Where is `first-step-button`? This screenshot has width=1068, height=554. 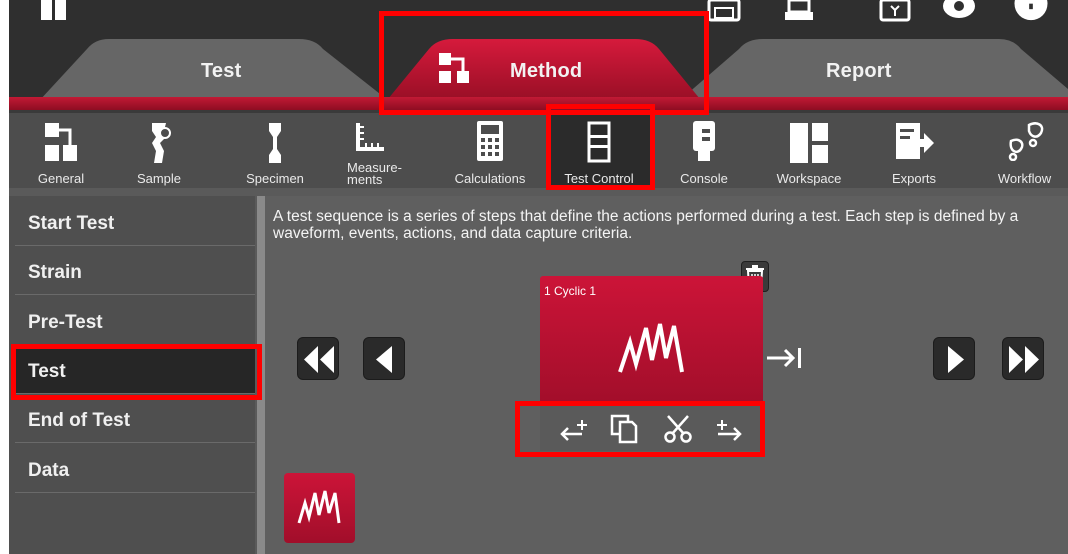 first-step-button is located at coordinates (318, 358).